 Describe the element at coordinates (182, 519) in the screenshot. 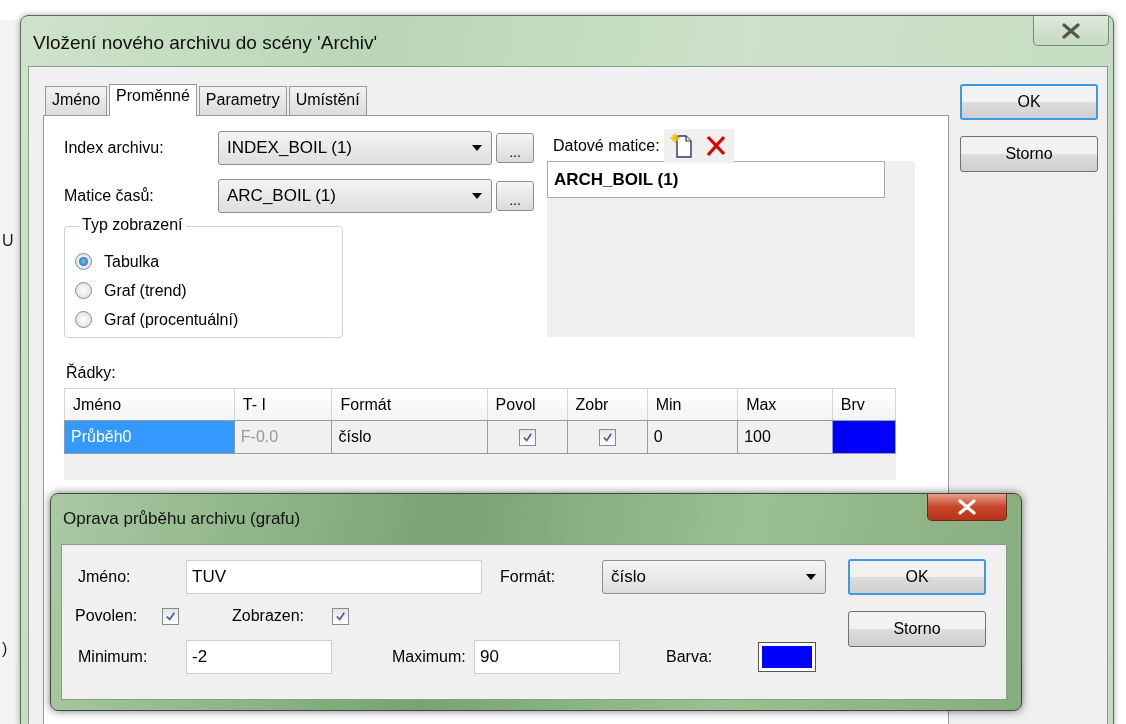

I see `window-title: Oprava průběhu archivu (grafu)` at that location.